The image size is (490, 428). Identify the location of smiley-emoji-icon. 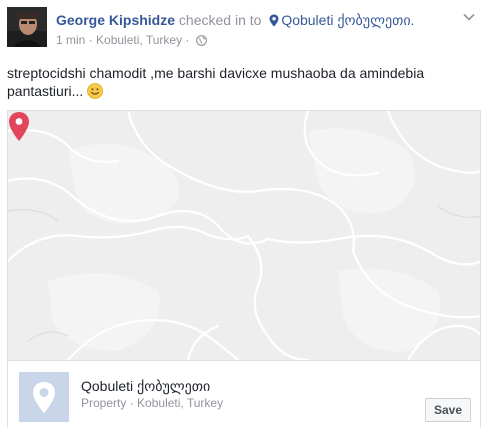
(95, 91).